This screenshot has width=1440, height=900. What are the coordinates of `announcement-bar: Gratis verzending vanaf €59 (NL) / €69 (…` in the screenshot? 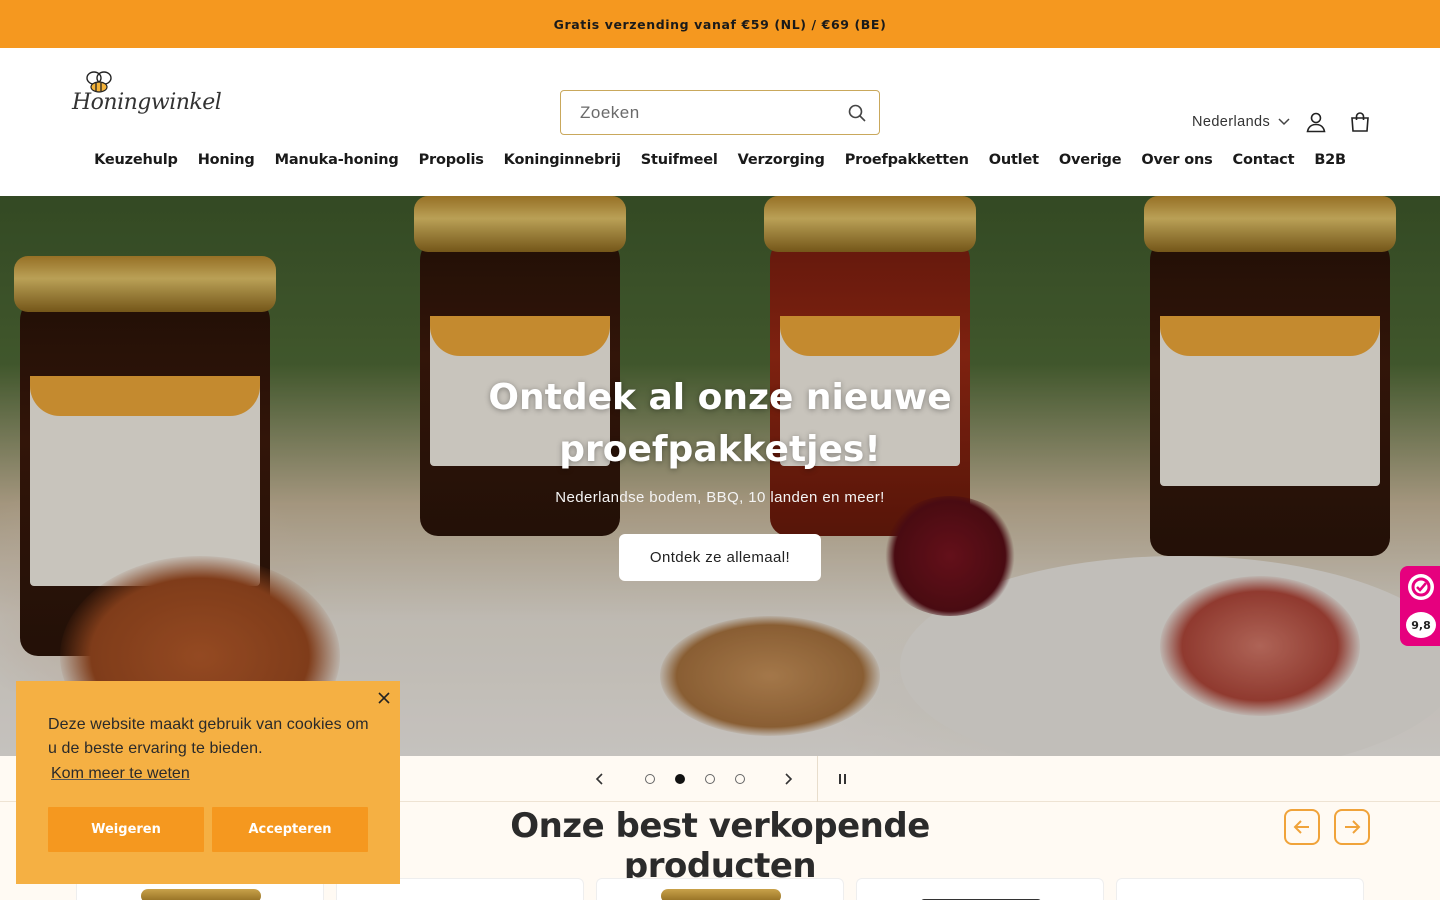 It's located at (720, 24).